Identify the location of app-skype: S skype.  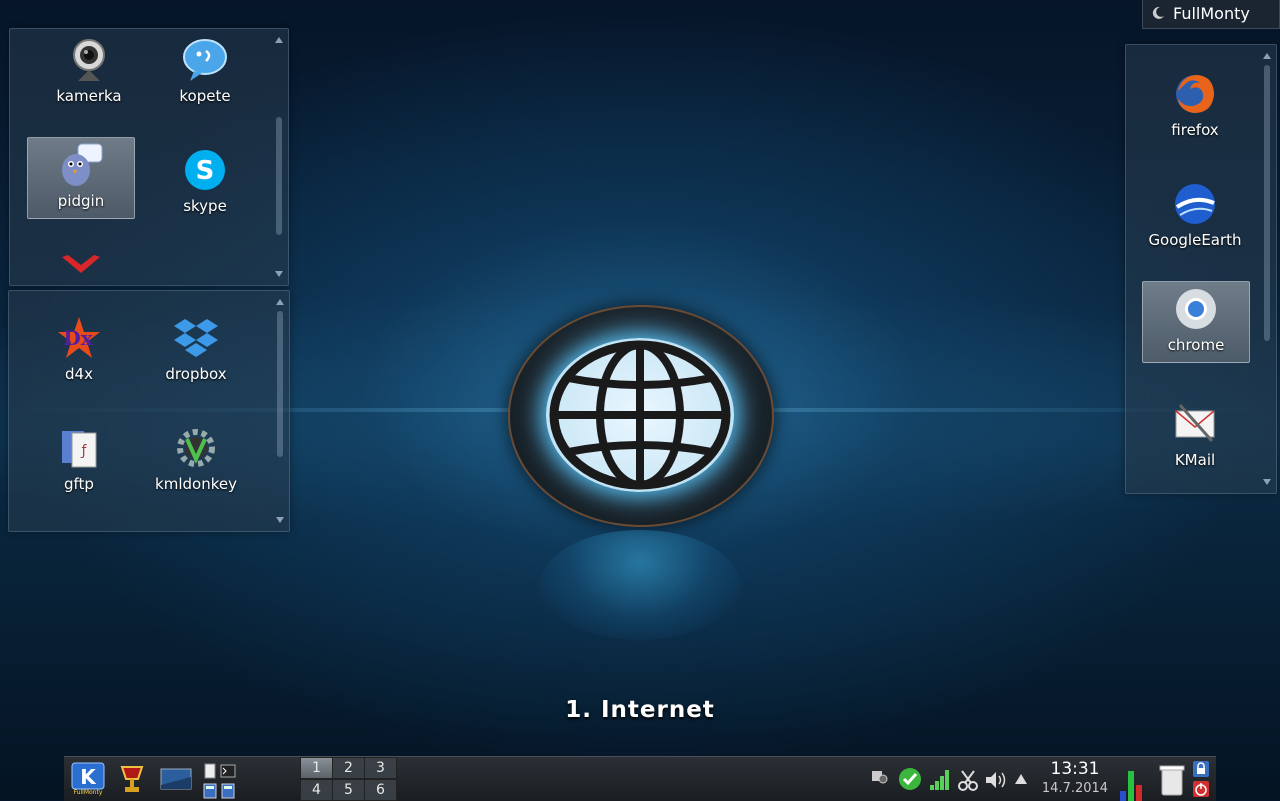
(205, 183).